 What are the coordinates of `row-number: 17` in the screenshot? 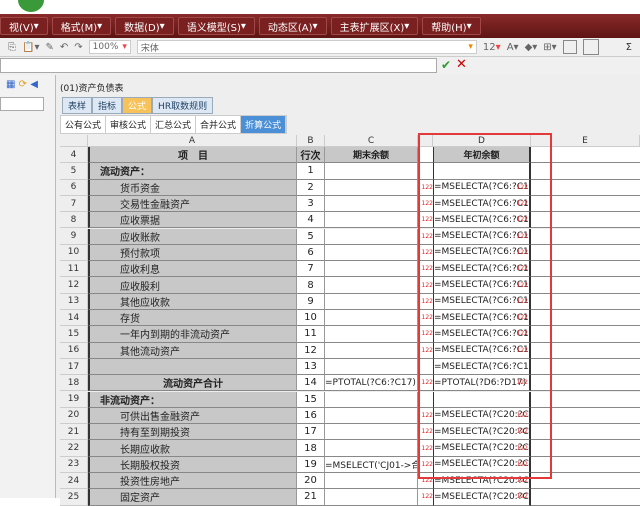 It's located at (74, 367).